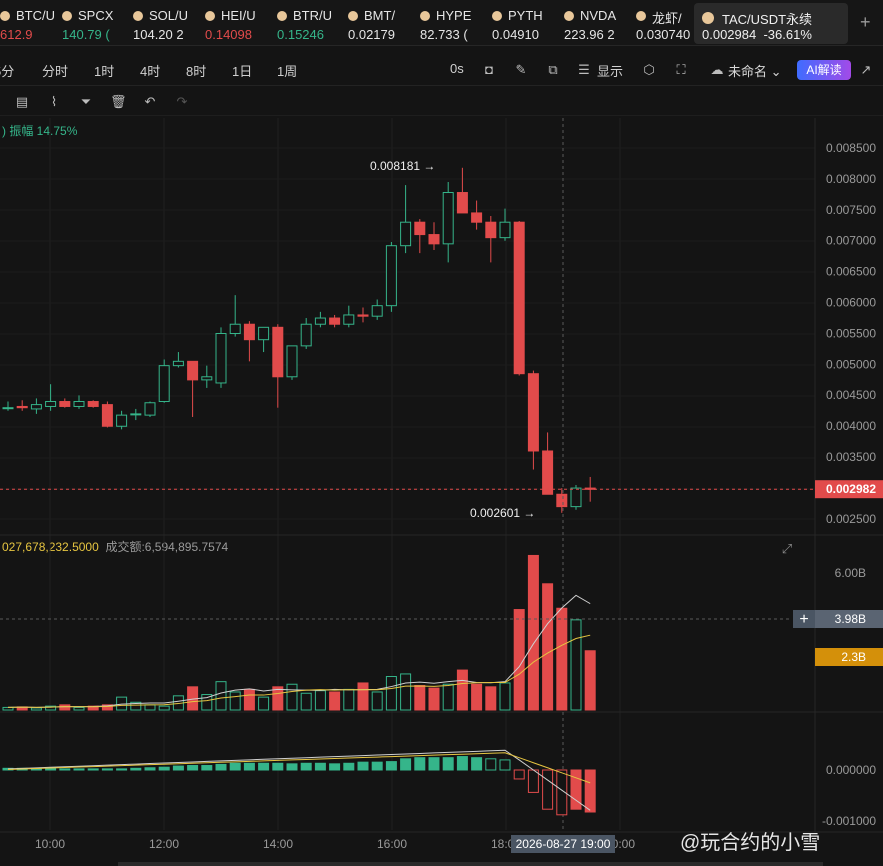  I want to click on price-tick-label: 0.006500, so click(851, 272).